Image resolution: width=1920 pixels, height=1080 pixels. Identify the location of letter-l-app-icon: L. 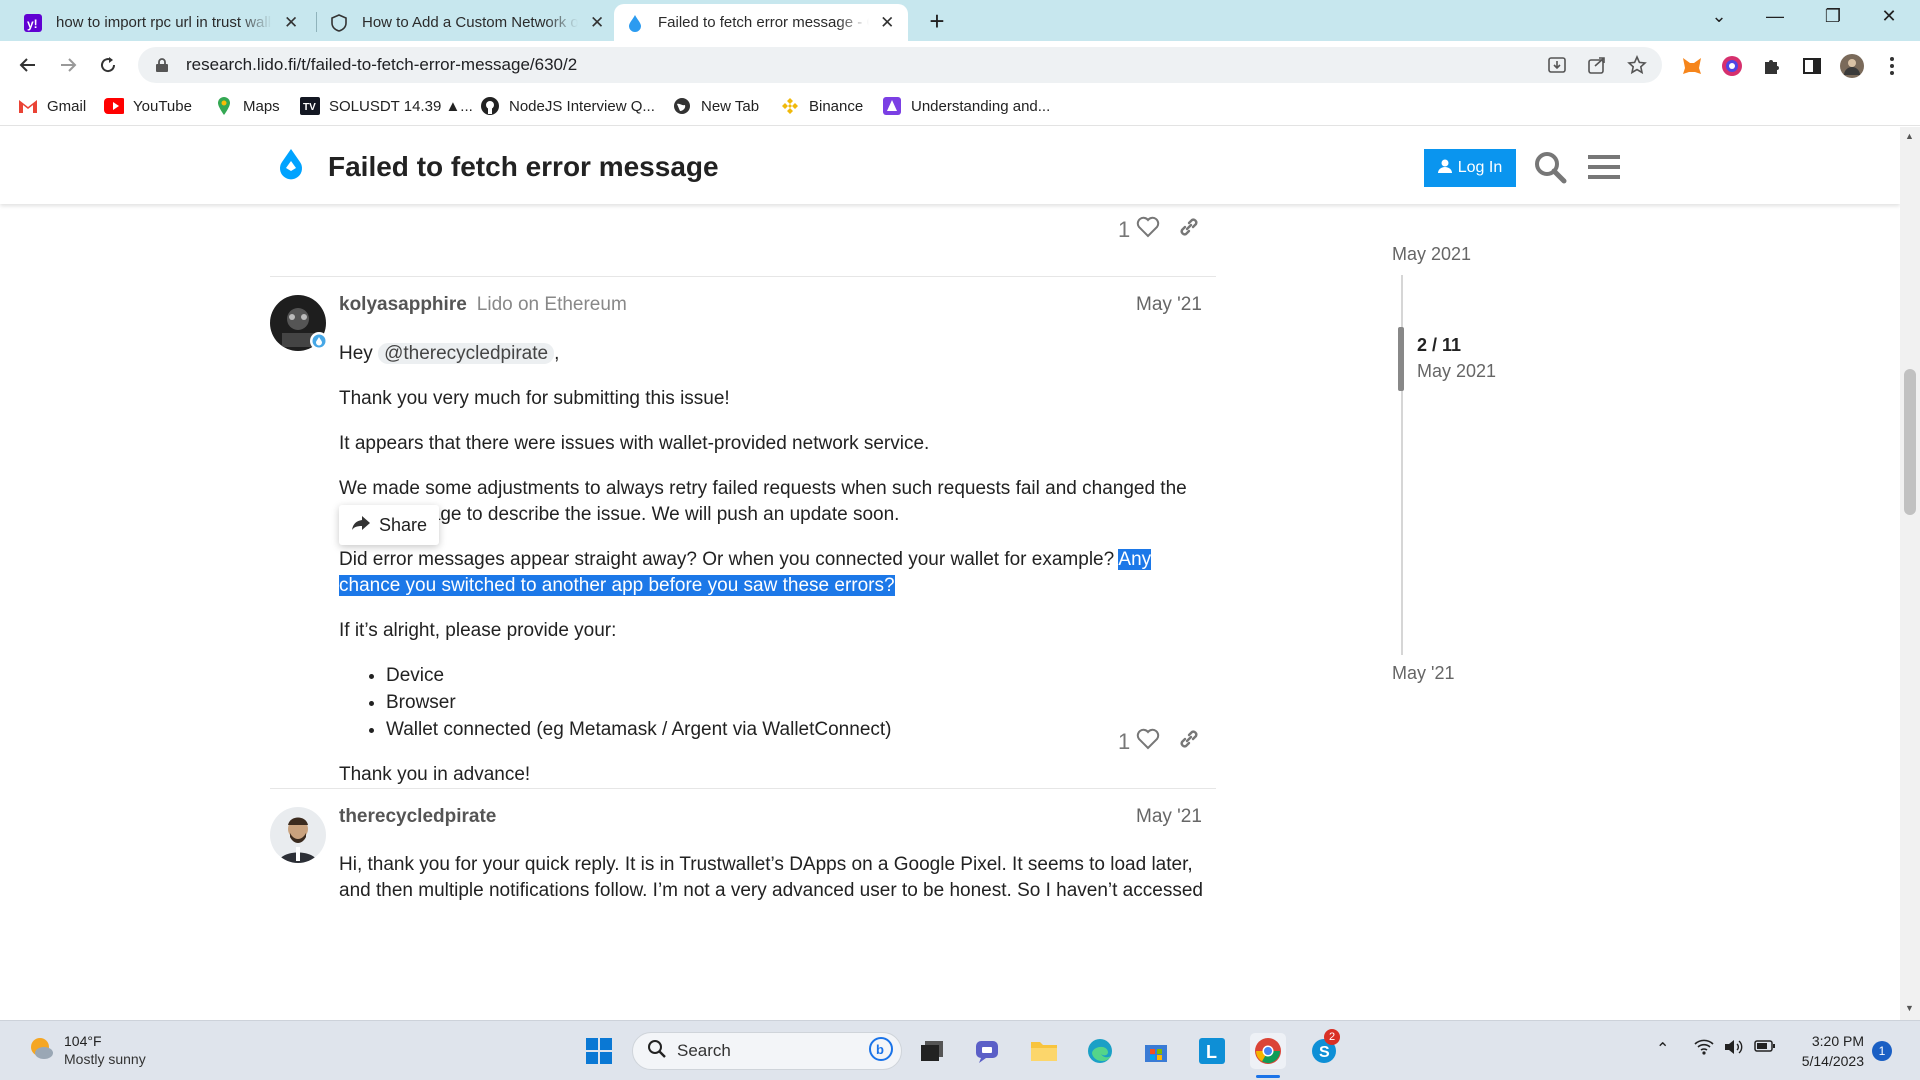
(1212, 1051).